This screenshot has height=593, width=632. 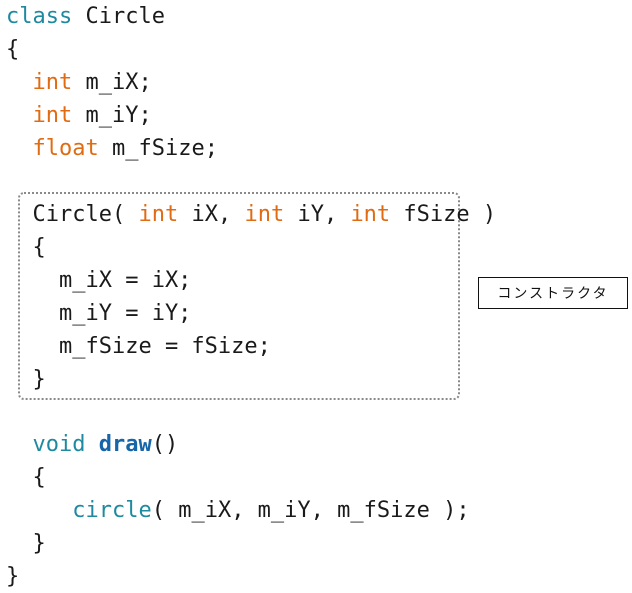 I want to click on code-line-field-ix: int m_iX;, so click(x=79, y=82).